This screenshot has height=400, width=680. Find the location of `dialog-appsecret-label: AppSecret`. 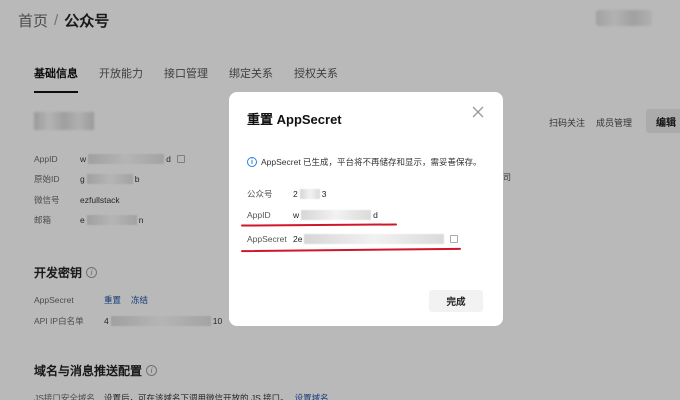

dialog-appsecret-label: AppSecret is located at coordinates (267, 239).